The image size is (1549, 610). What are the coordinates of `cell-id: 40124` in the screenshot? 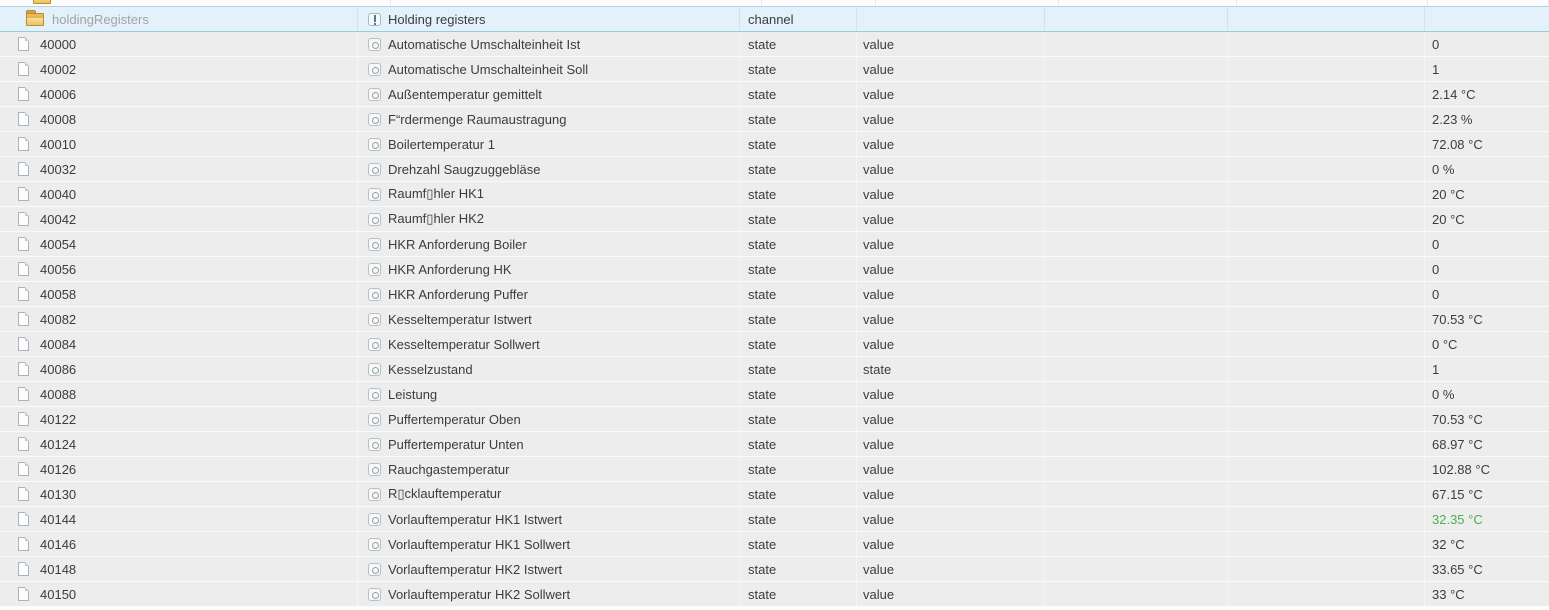 It's located at (179, 444).